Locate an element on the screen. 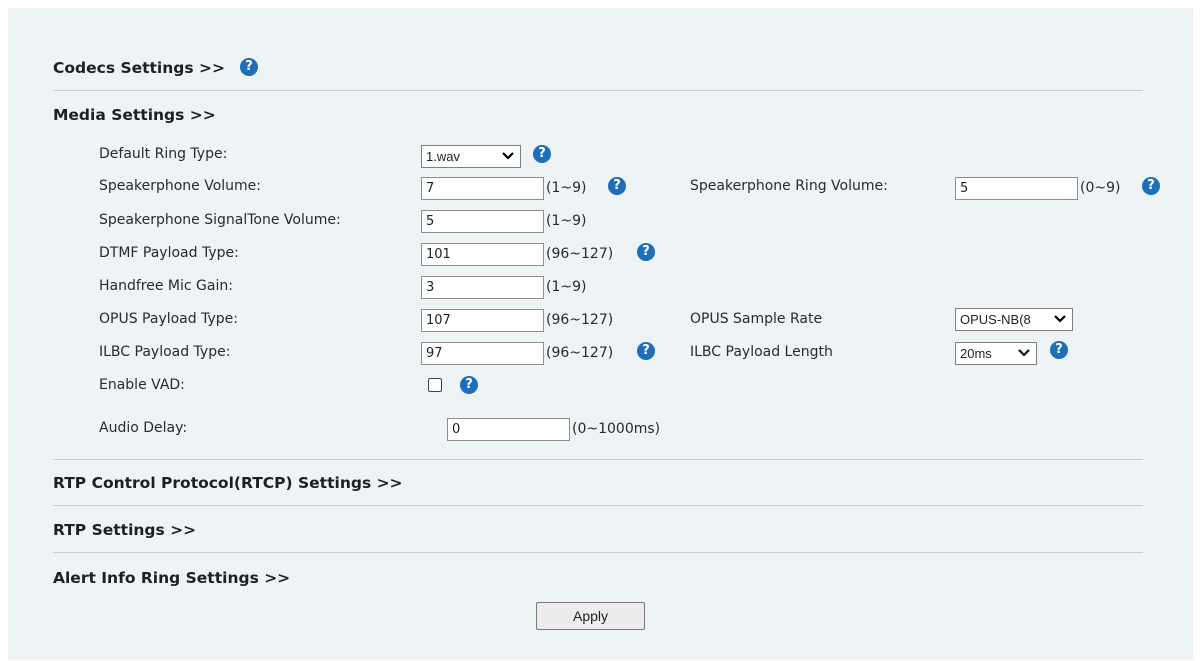 The image size is (1201, 661). opus-payload-type-label: OPUS Payload Type: is located at coordinates (168, 319).